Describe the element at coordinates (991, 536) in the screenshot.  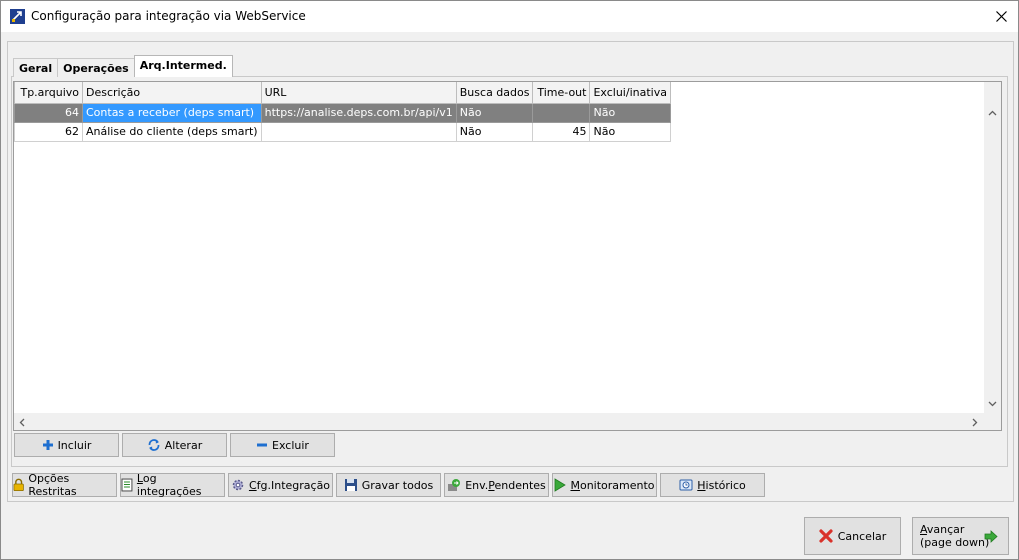
I see `arrow-right-icon` at that location.